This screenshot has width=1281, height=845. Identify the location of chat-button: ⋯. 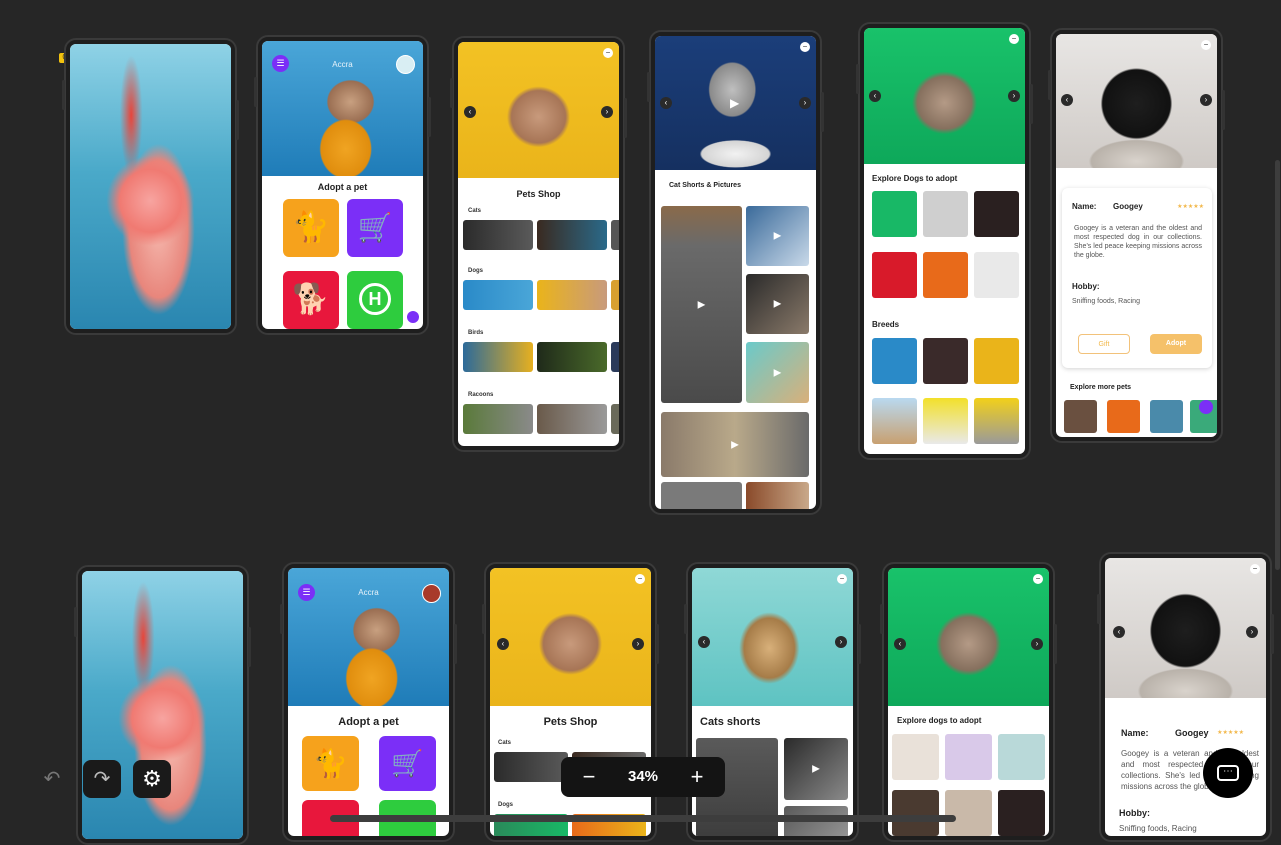
(1228, 773).